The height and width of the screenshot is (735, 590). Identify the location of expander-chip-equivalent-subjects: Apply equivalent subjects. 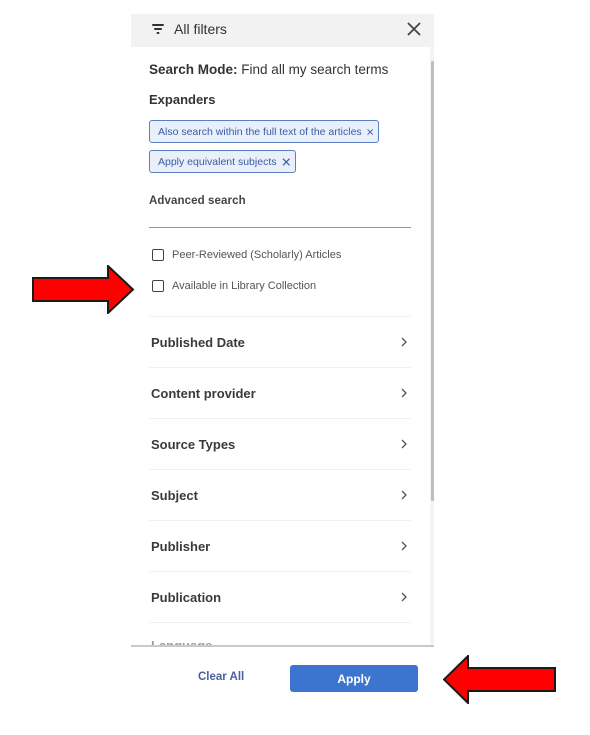
(222, 161).